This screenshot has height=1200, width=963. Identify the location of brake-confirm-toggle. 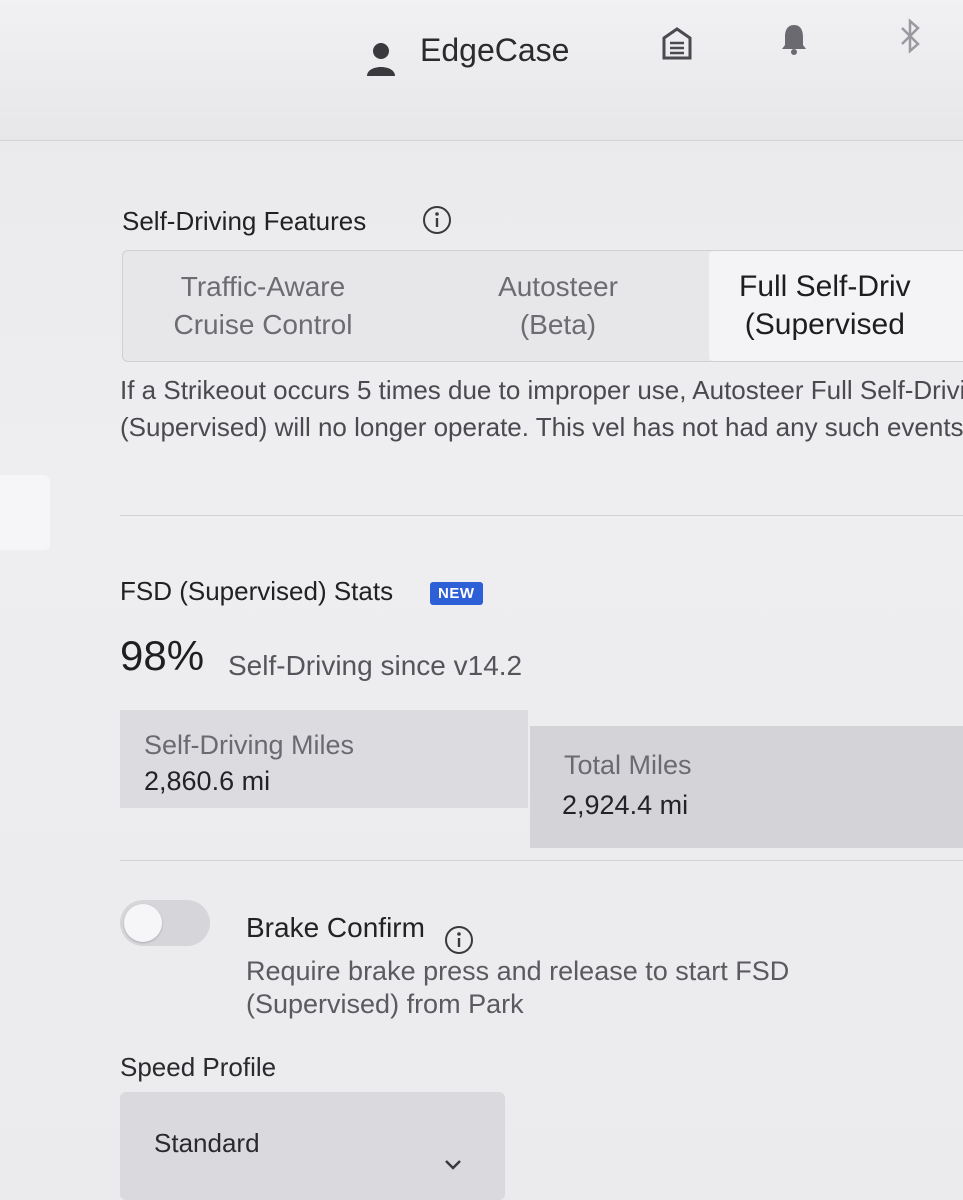
(165, 923).